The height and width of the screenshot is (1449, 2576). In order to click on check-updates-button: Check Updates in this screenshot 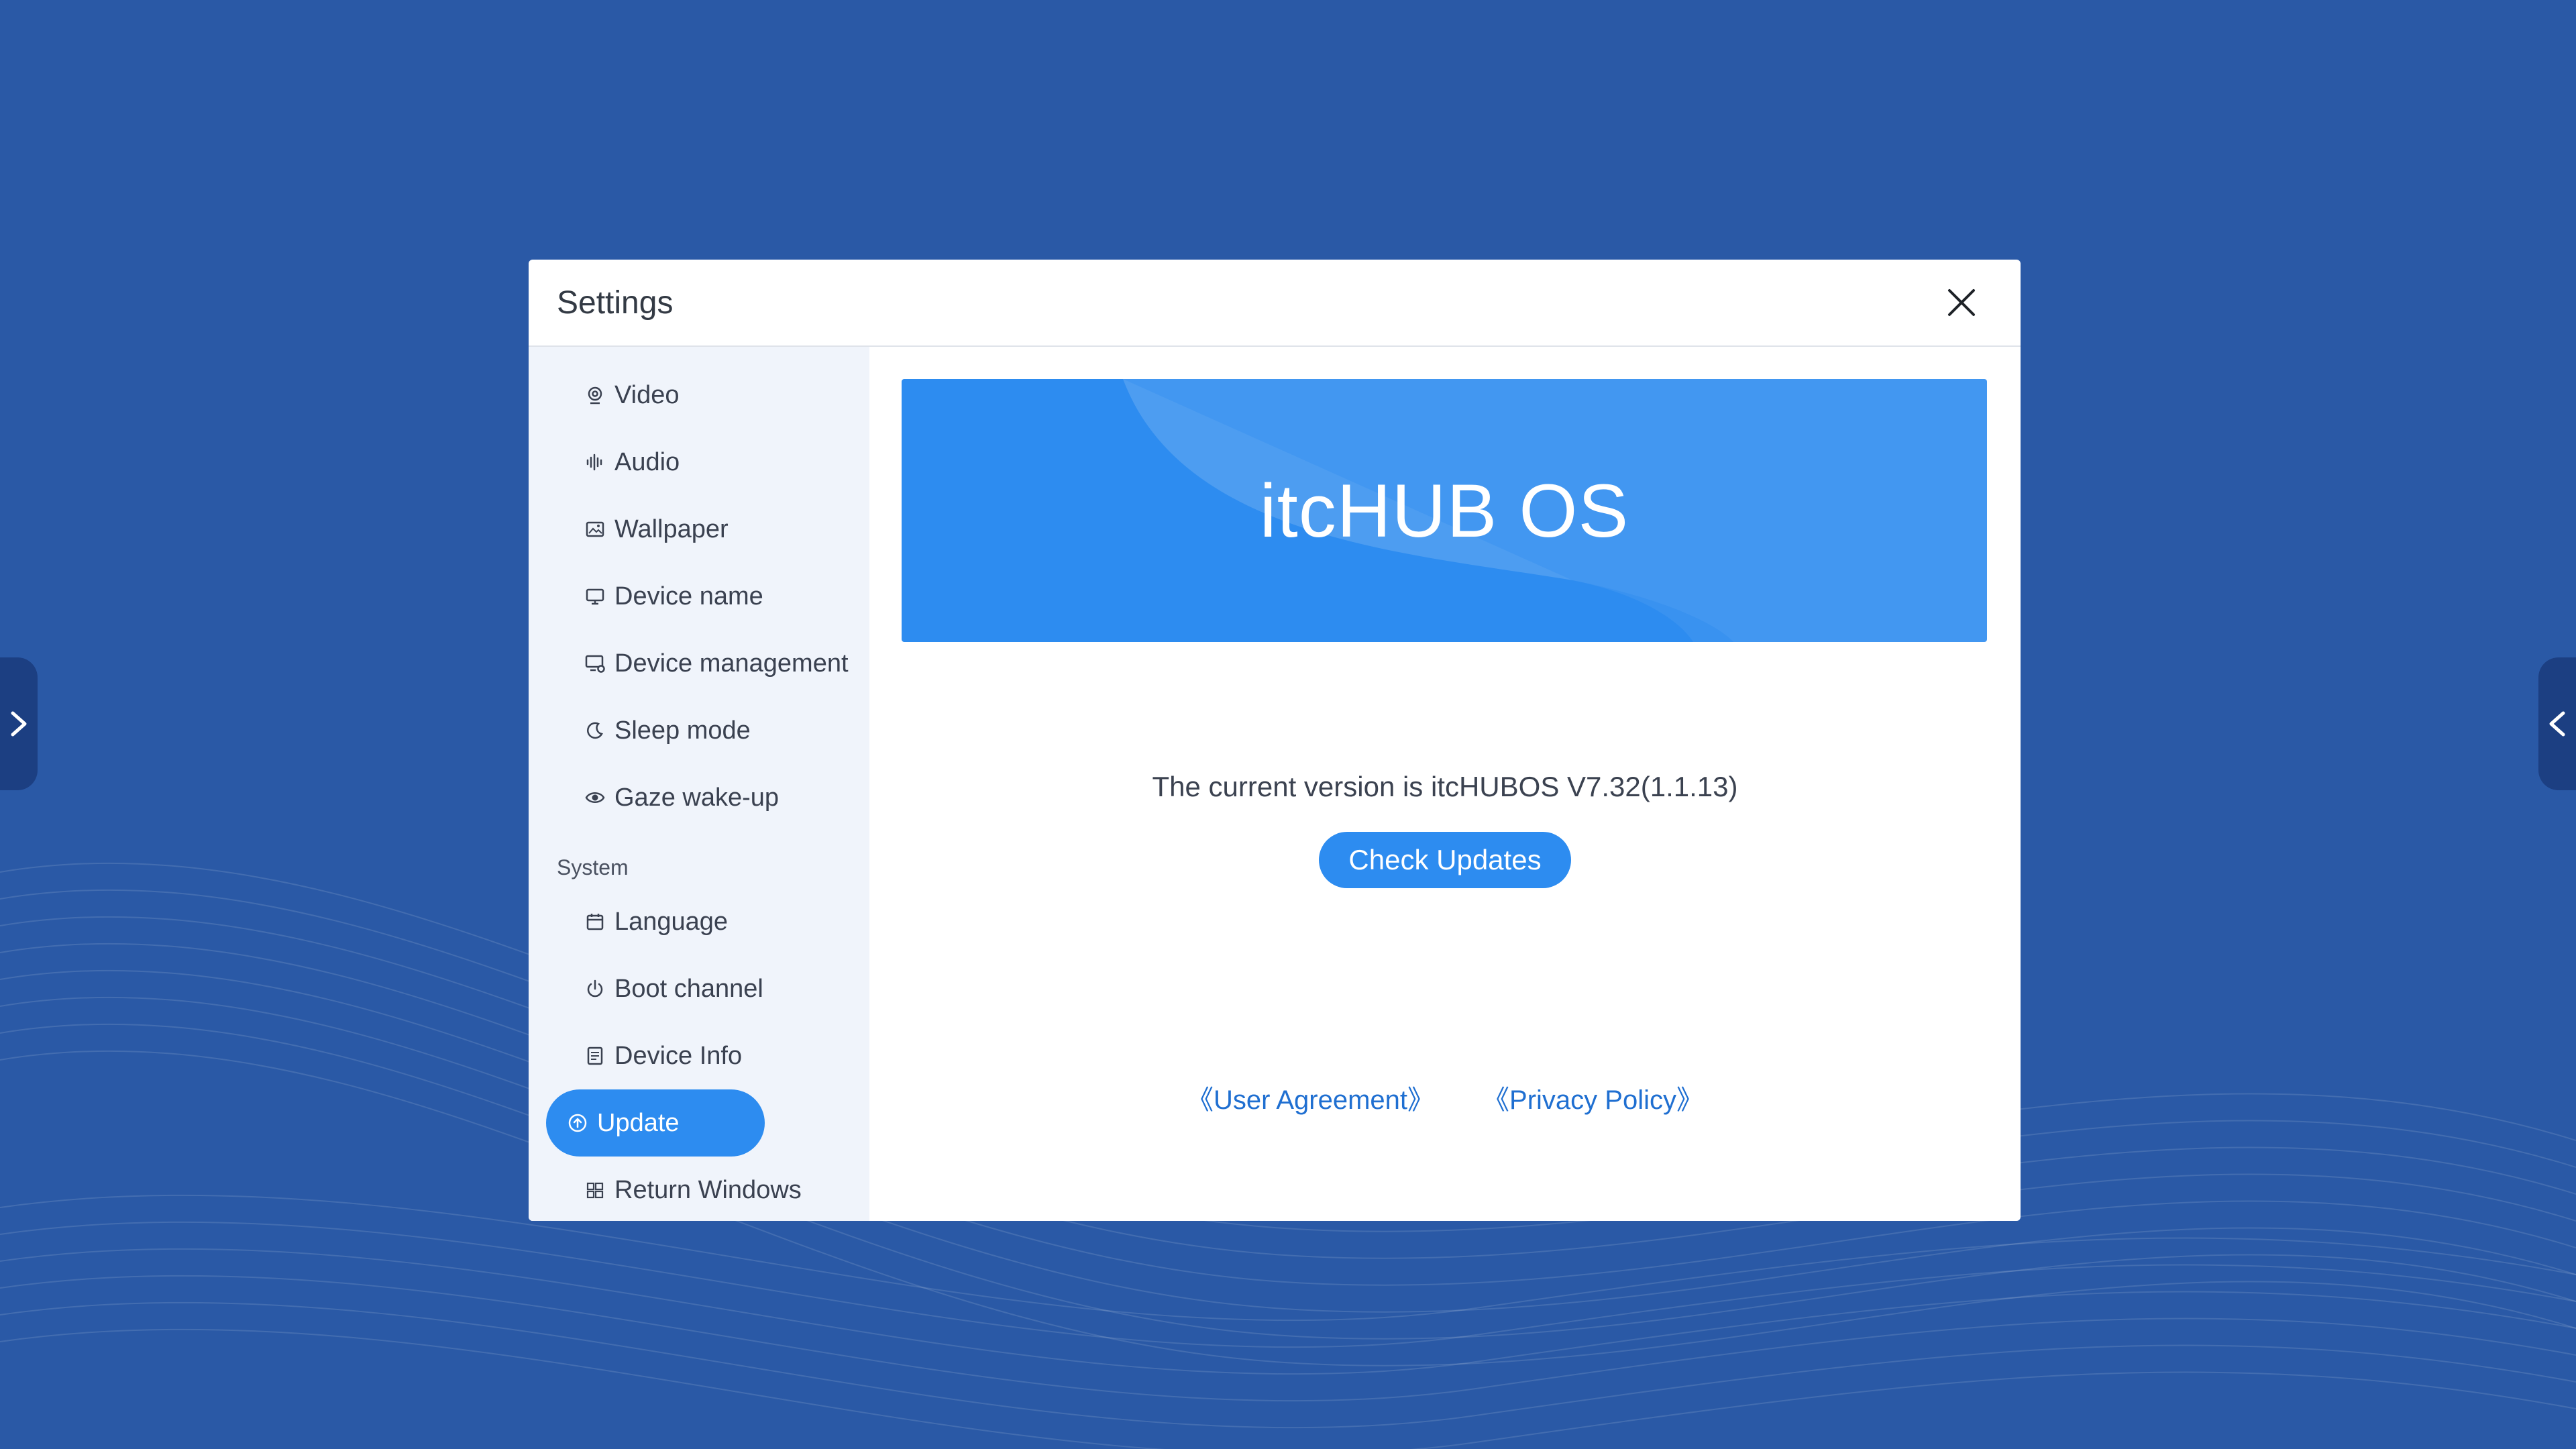, I will do `click(1445, 860)`.